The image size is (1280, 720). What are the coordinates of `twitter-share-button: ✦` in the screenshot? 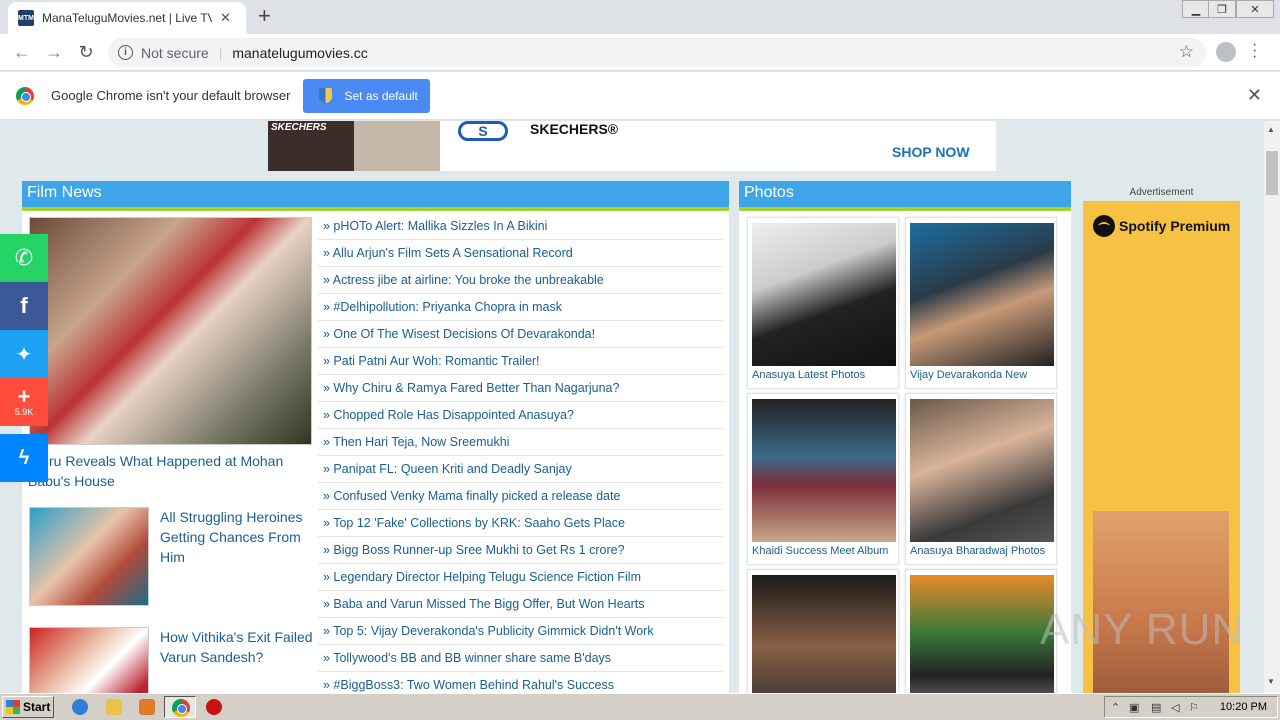 It's located at (24, 354).